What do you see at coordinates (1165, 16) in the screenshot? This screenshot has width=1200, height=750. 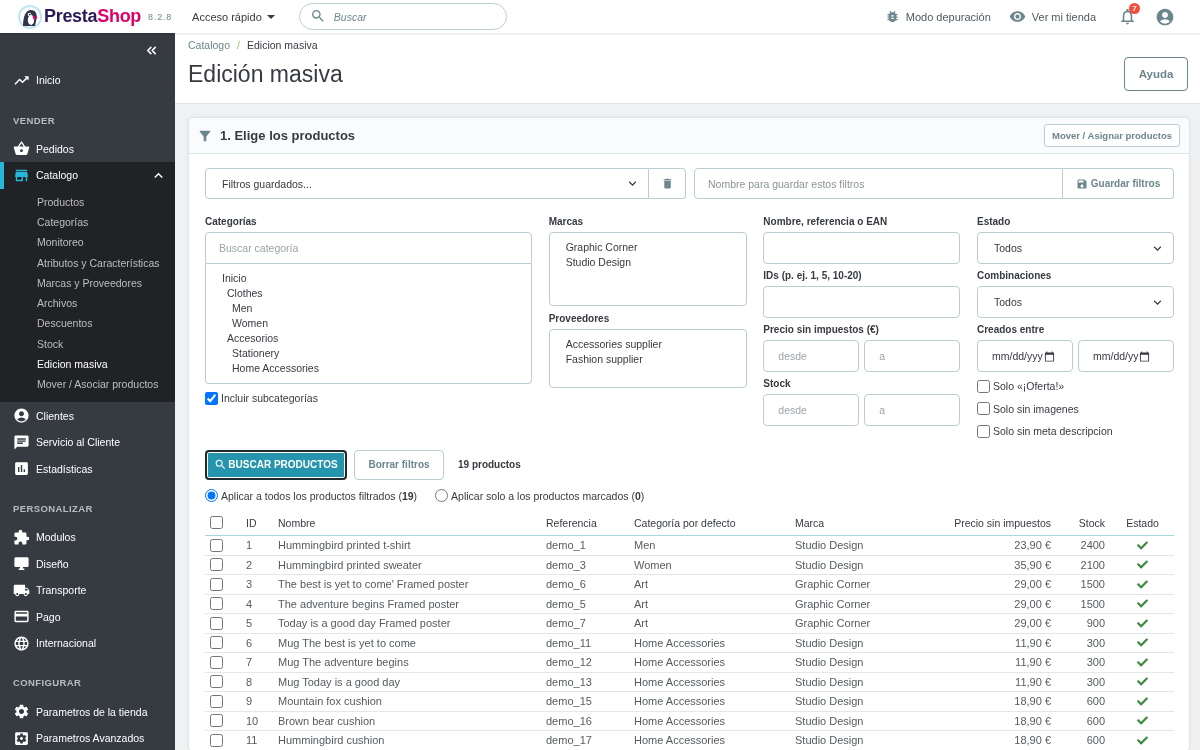 I see `user-icon` at bounding box center [1165, 16].